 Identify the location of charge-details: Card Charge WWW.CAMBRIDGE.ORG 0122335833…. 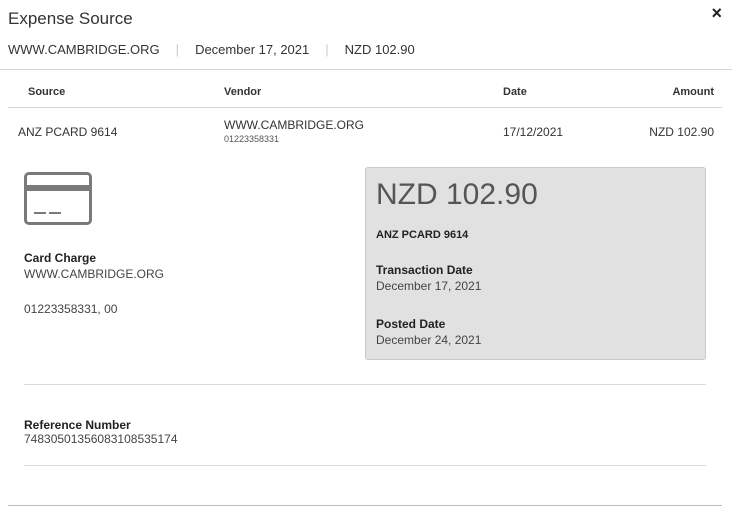
(94, 283).